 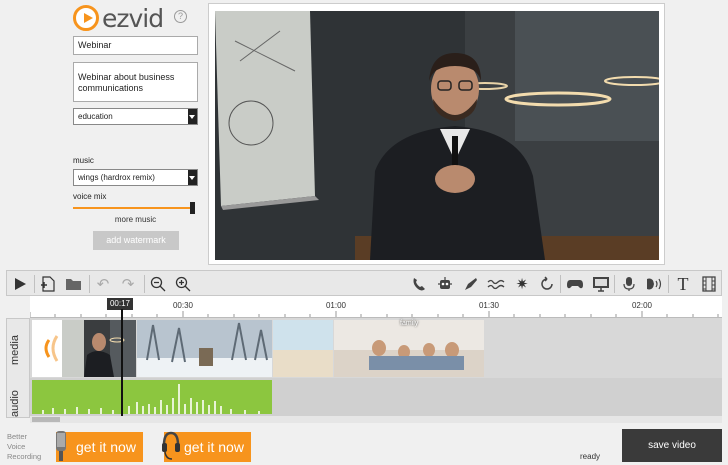 What do you see at coordinates (672, 445) in the screenshot?
I see `save-video-button: save video` at bounding box center [672, 445].